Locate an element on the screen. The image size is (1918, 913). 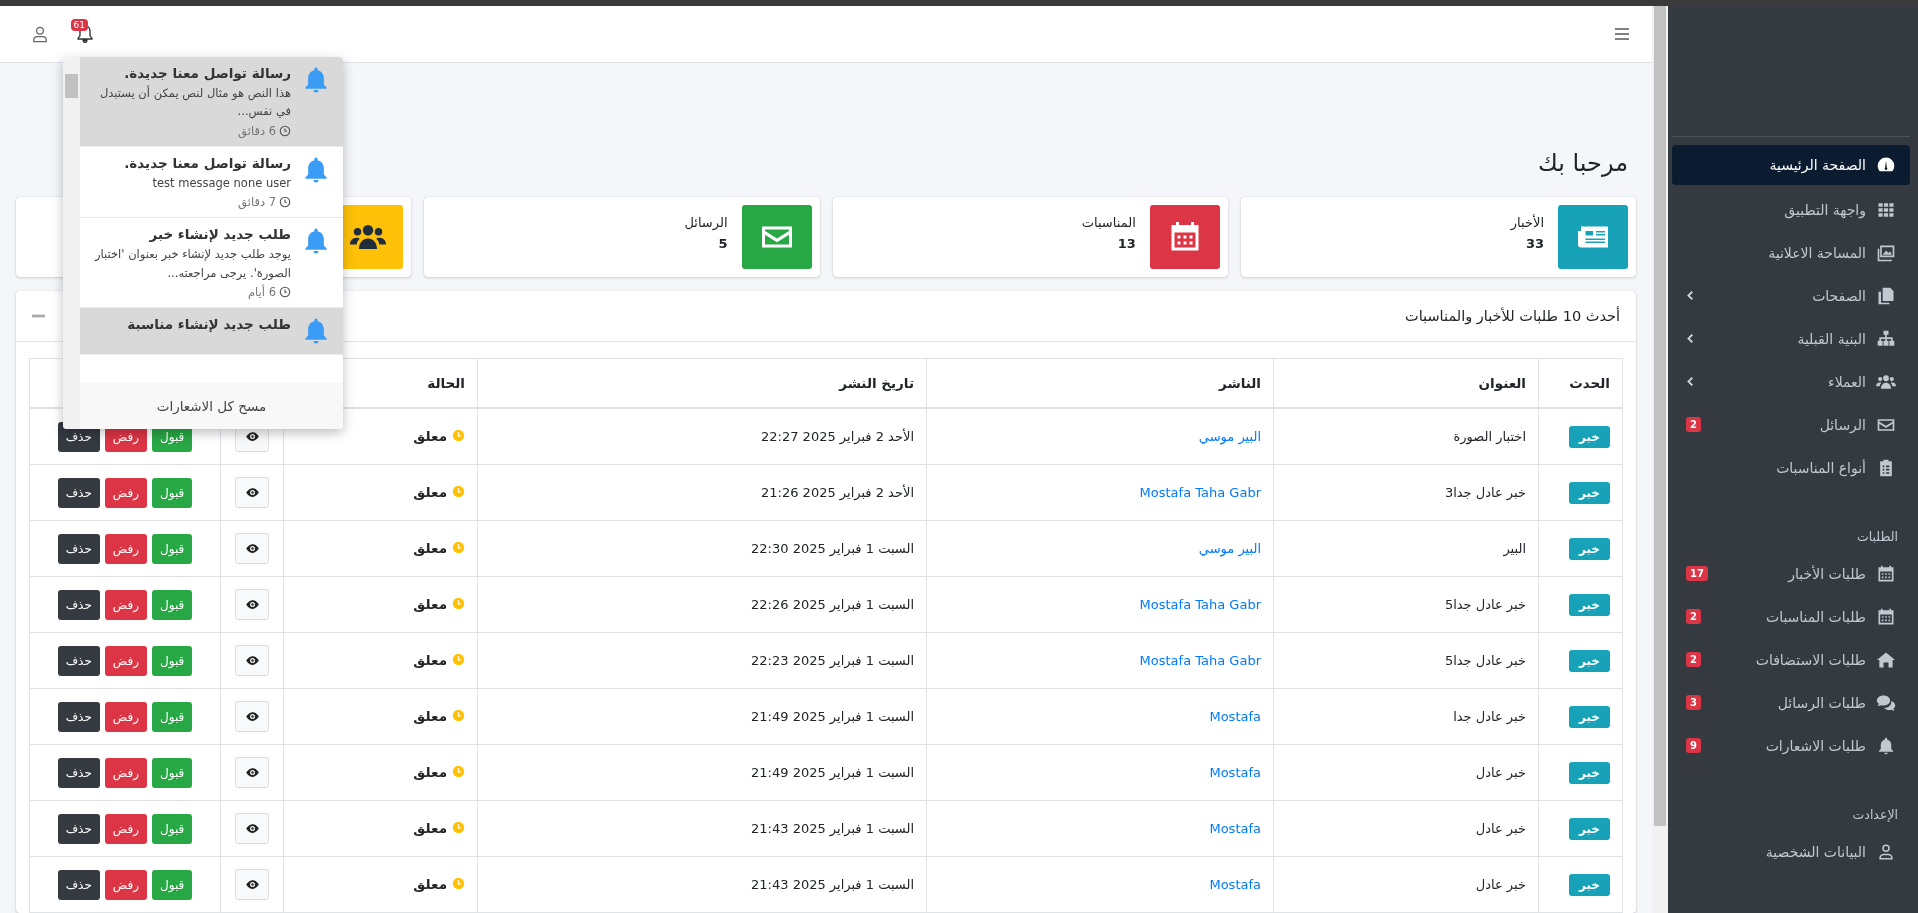
notification-title: طلب جديد لإنشاء مناسبة is located at coordinates (208, 323).